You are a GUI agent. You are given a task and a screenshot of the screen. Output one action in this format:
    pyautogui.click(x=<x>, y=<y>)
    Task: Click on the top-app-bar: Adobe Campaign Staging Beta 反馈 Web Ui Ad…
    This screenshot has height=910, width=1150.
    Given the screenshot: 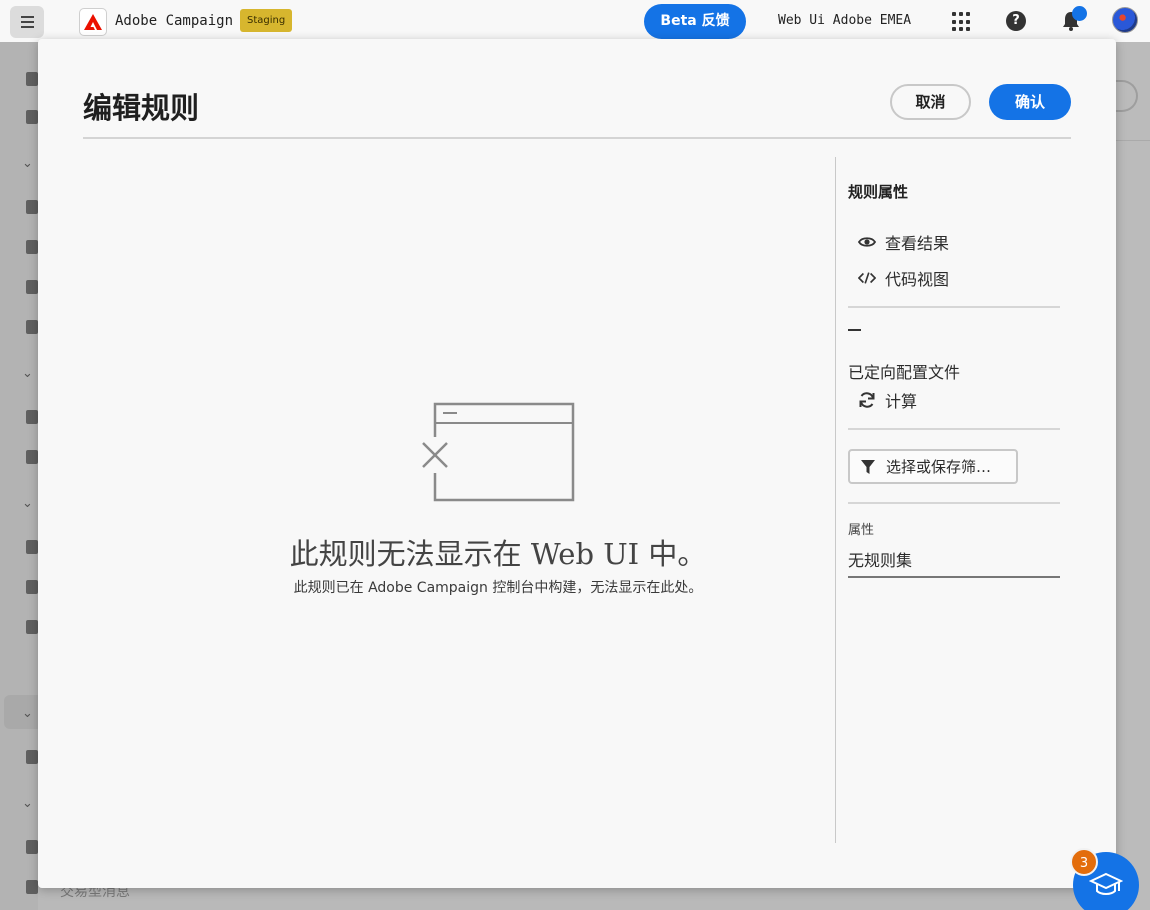 What is the action you would take?
    pyautogui.click(x=575, y=21)
    